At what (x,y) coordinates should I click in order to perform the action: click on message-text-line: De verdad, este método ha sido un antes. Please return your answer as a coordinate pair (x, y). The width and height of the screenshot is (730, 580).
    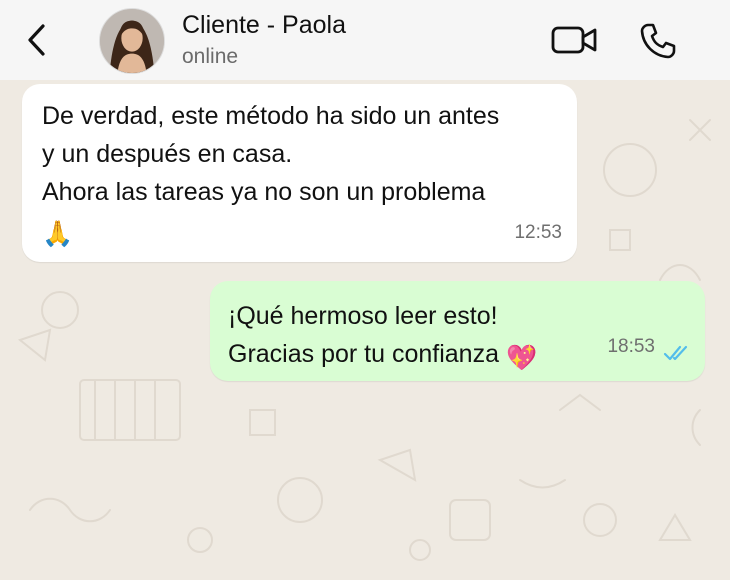
    Looking at the image, I should click on (271, 116).